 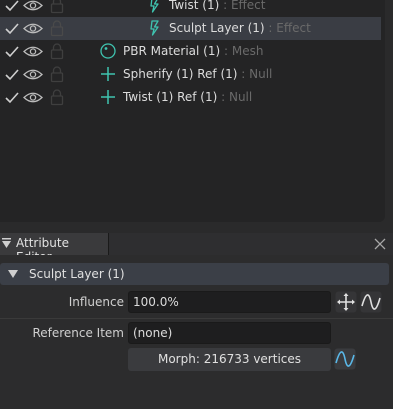 I want to click on item-row-sculpt-layer: Sculpt Layer (1) : Effect, so click(x=190, y=28).